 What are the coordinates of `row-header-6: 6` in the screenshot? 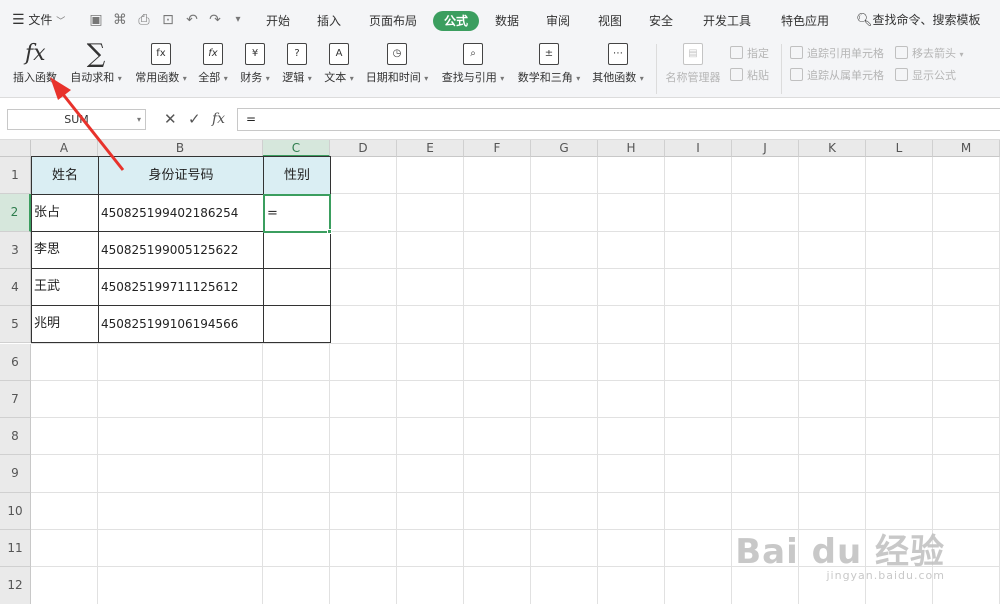 It's located at (15, 362).